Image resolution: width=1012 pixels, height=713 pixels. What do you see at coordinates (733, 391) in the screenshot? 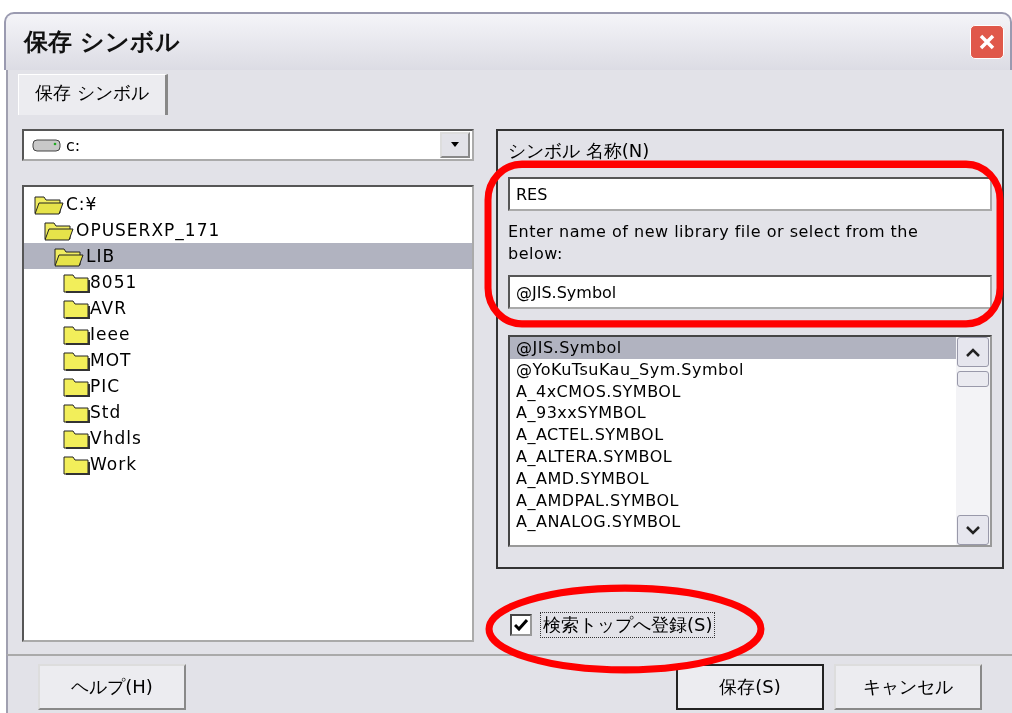
I see `library-item: A_4xCMOS.SYMBOL` at bounding box center [733, 391].